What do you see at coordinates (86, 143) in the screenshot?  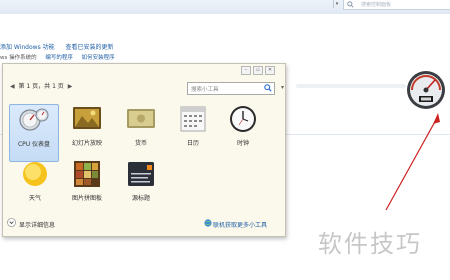 I see `gadget-label: 幻灯片放映` at bounding box center [86, 143].